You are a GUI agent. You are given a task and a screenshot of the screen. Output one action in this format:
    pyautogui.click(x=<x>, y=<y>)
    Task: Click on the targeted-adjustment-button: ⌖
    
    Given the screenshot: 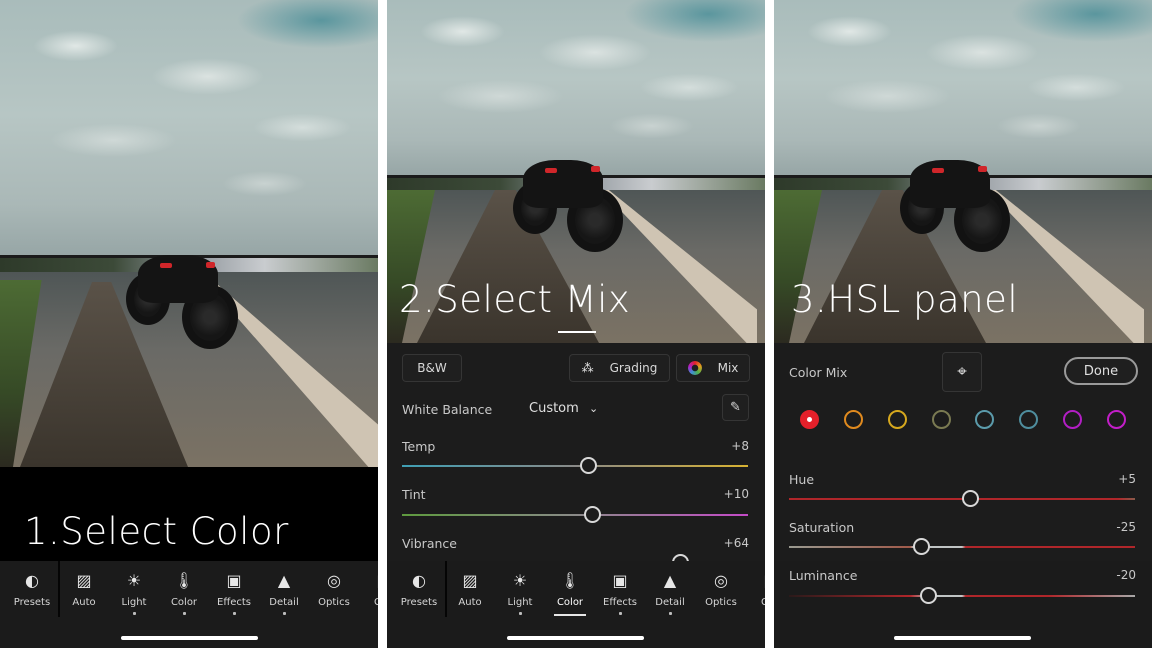 What is the action you would take?
    pyautogui.click(x=962, y=372)
    